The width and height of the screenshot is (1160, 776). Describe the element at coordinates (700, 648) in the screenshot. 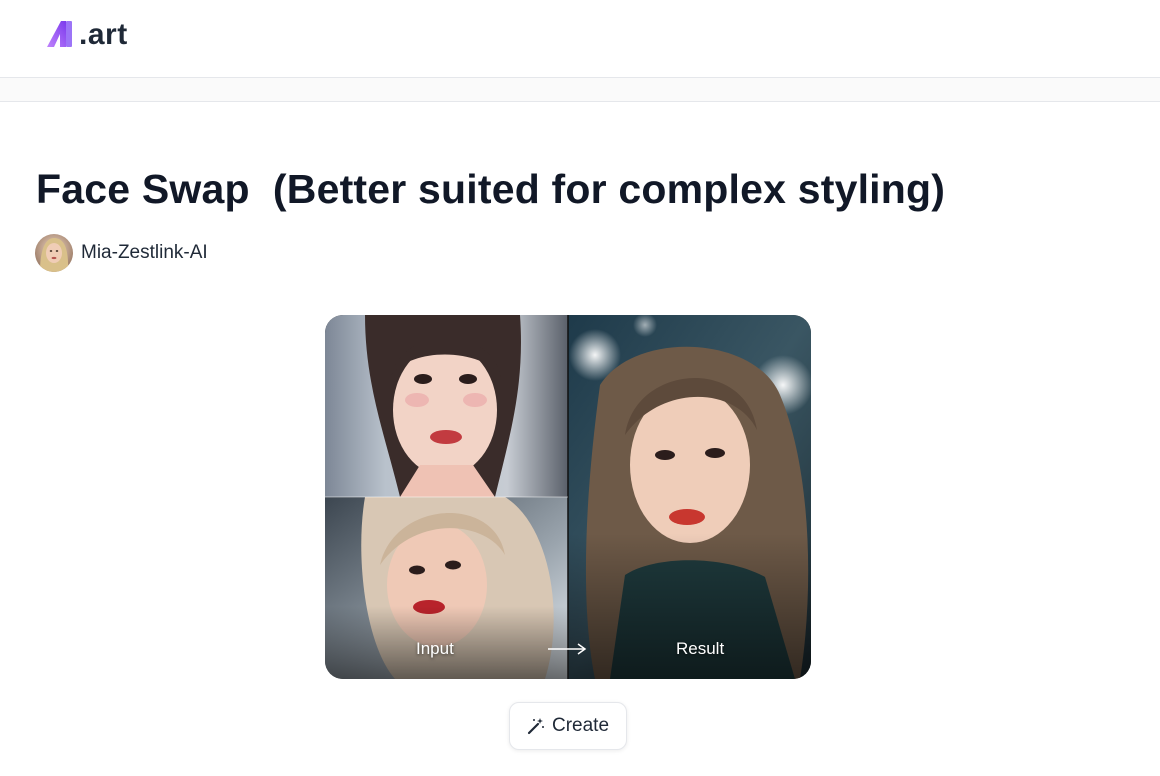

I see `result-label: Result` at that location.